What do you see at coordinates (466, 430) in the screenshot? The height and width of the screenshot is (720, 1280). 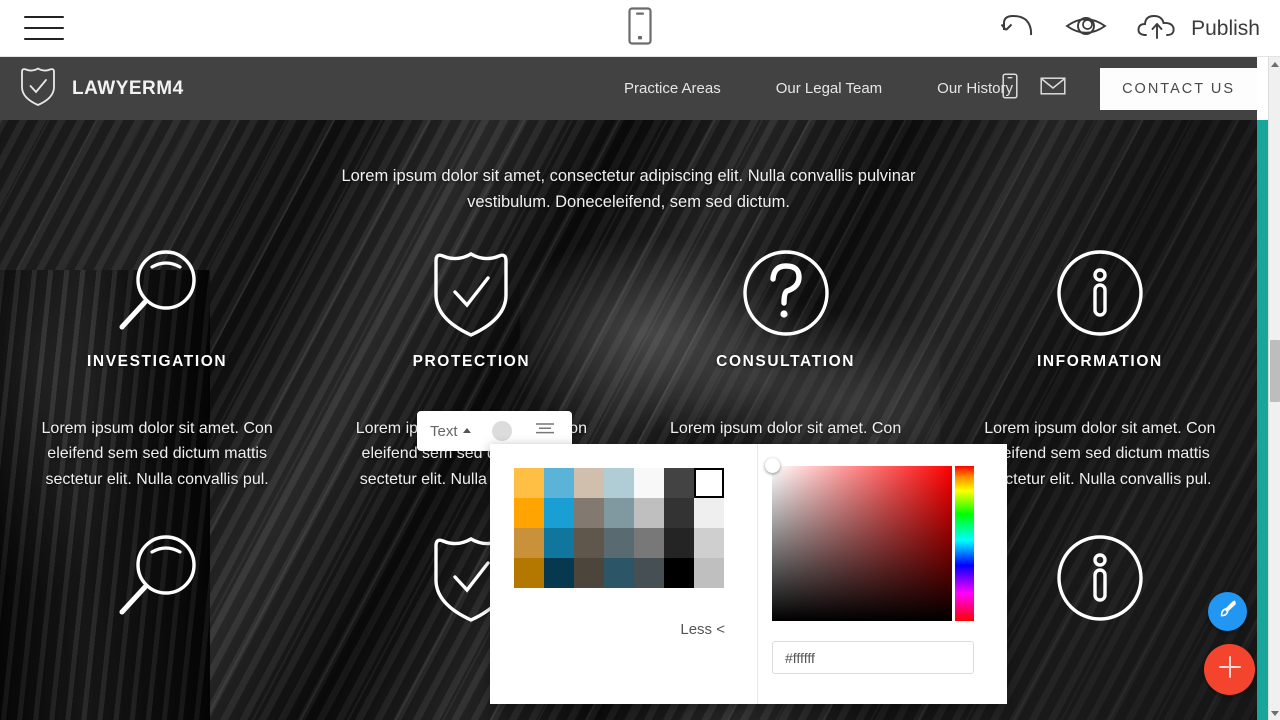 I see `caret-up-icon` at bounding box center [466, 430].